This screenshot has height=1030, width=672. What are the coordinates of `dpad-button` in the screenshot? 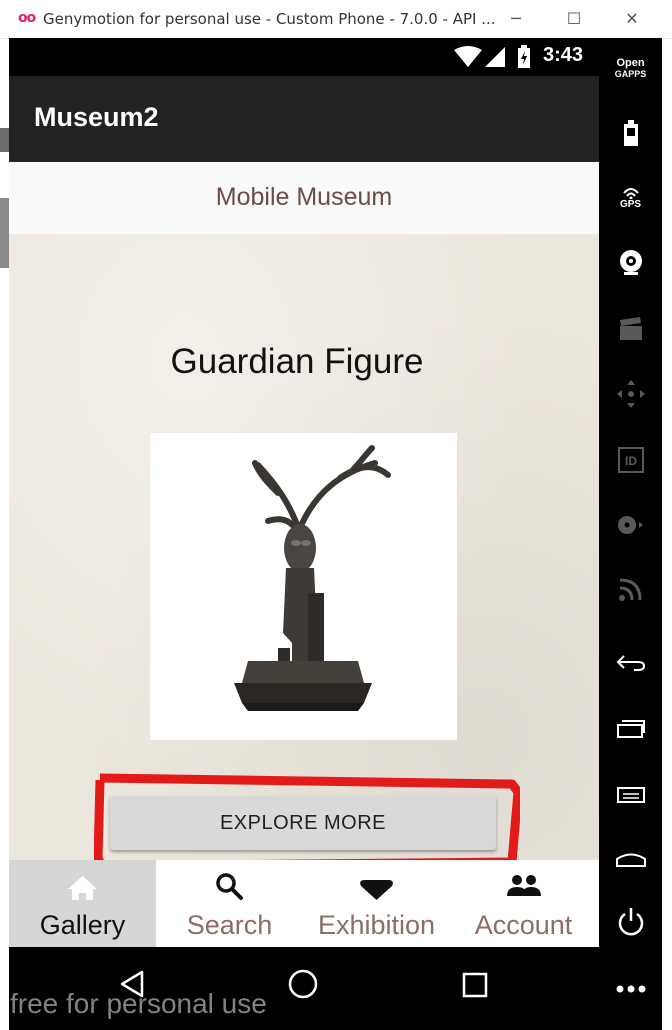 It's located at (630, 394).